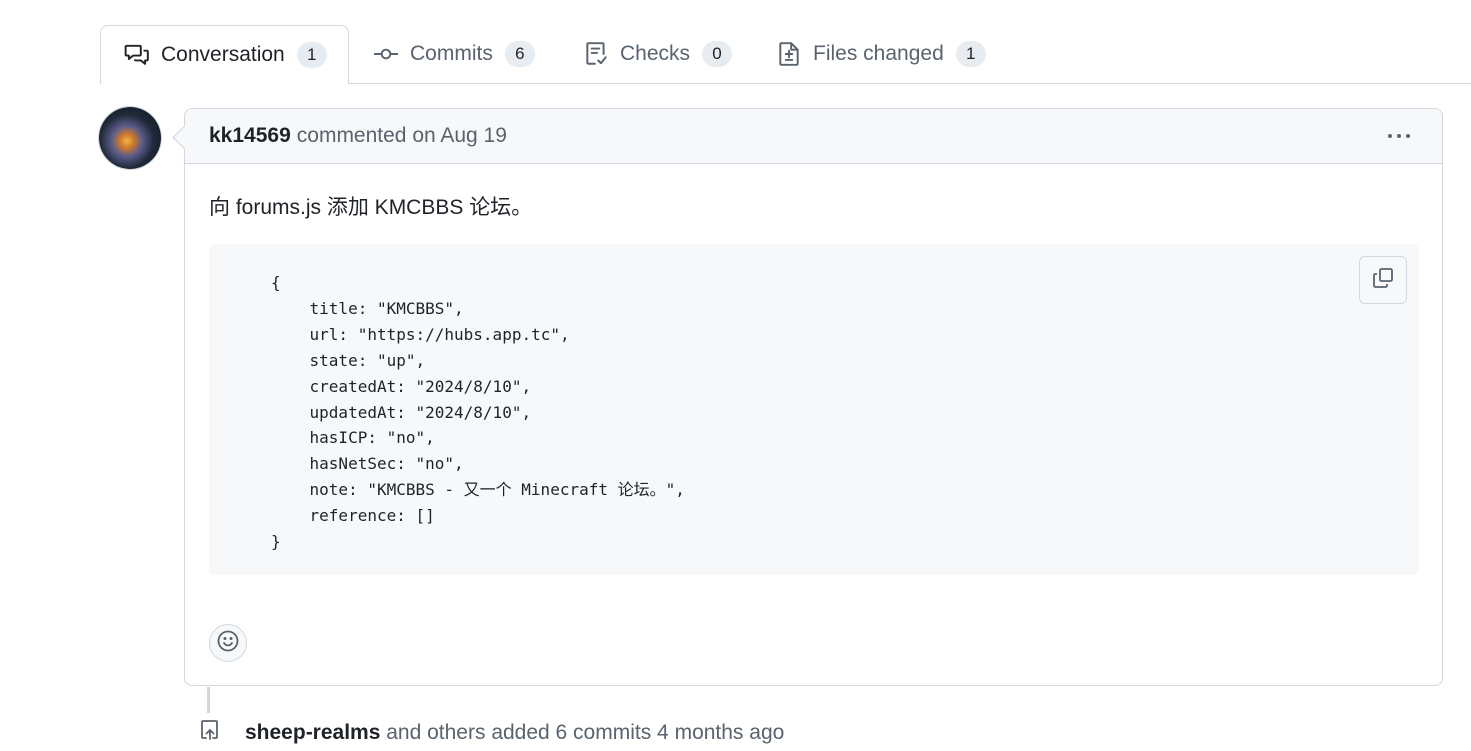 The image size is (1471, 751). What do you see at coordinates (596, 54) in the screenshot?
I see `checklist-icon` at bounding box center [596, 54].